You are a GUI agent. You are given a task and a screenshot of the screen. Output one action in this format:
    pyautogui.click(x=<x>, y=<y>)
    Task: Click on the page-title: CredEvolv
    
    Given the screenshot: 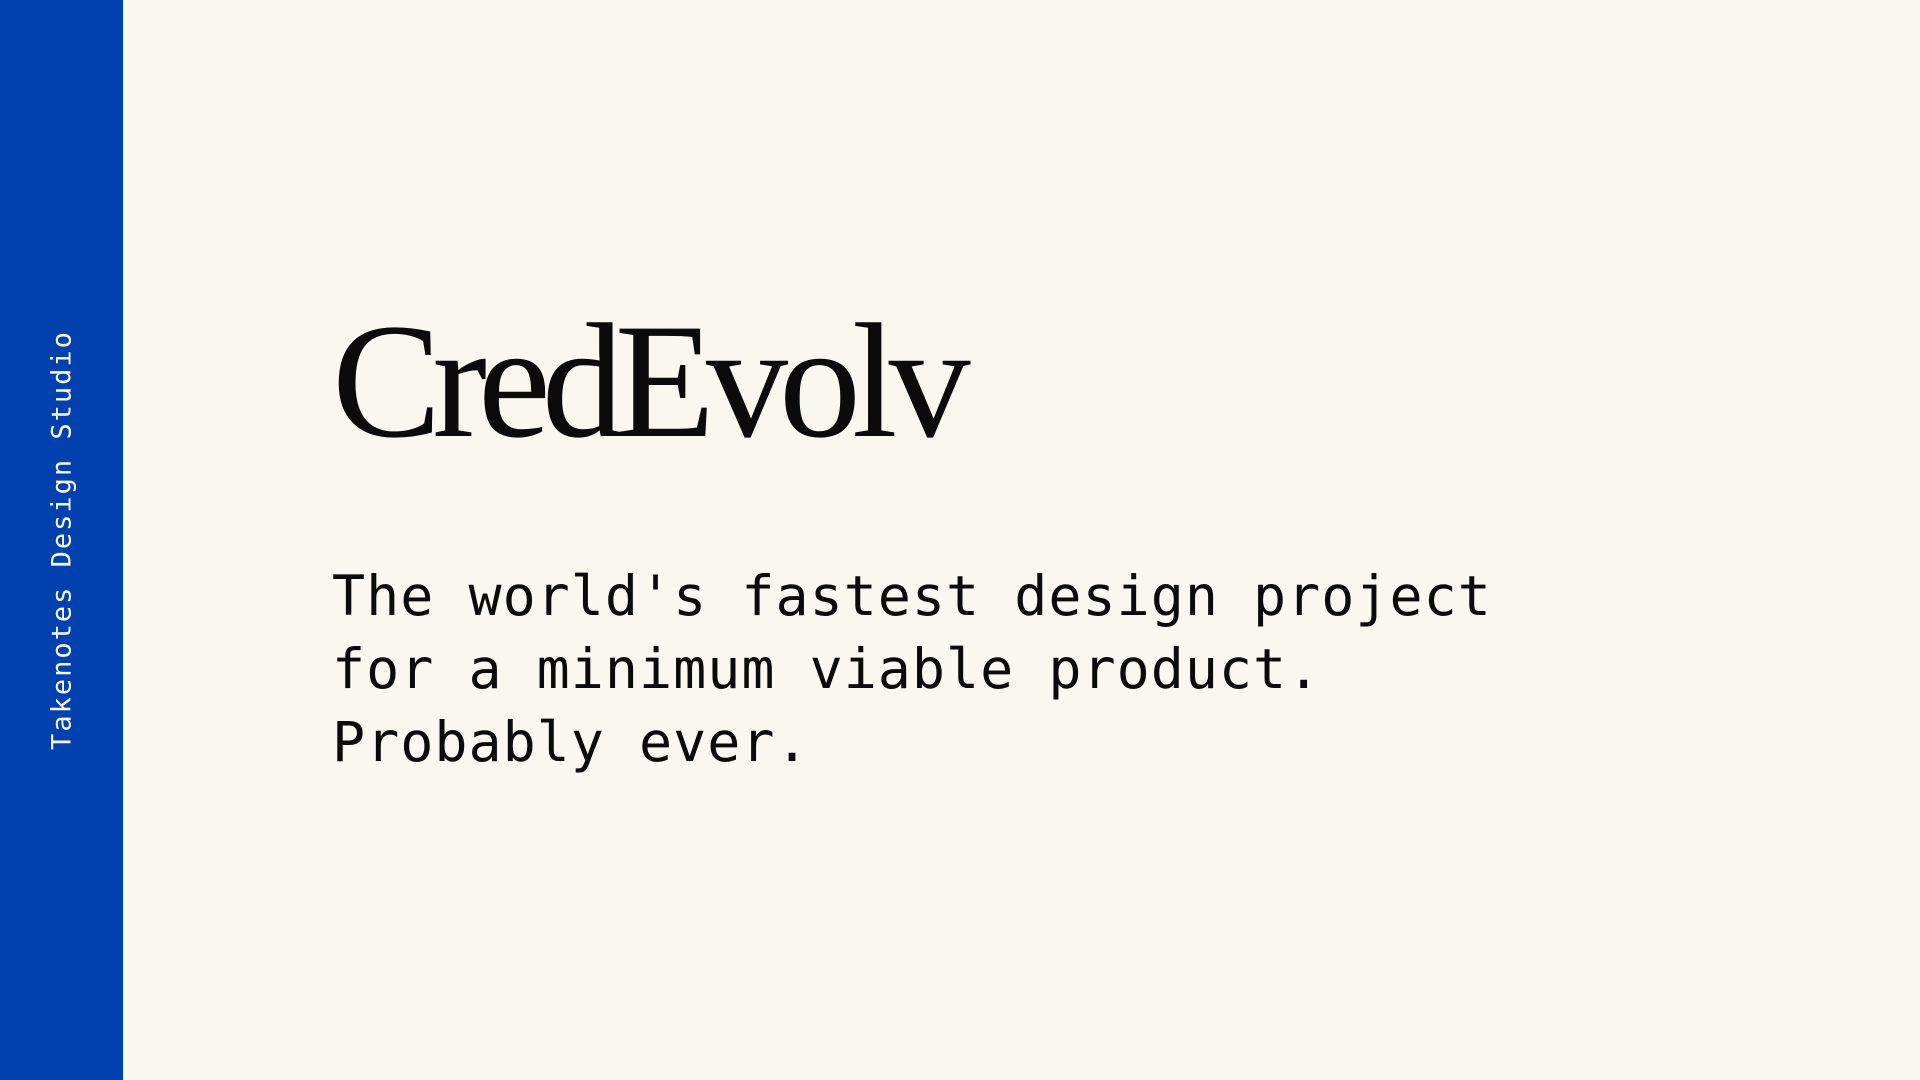 What is the action you would take?
    pyautogui.click(x=651, y=381)
    